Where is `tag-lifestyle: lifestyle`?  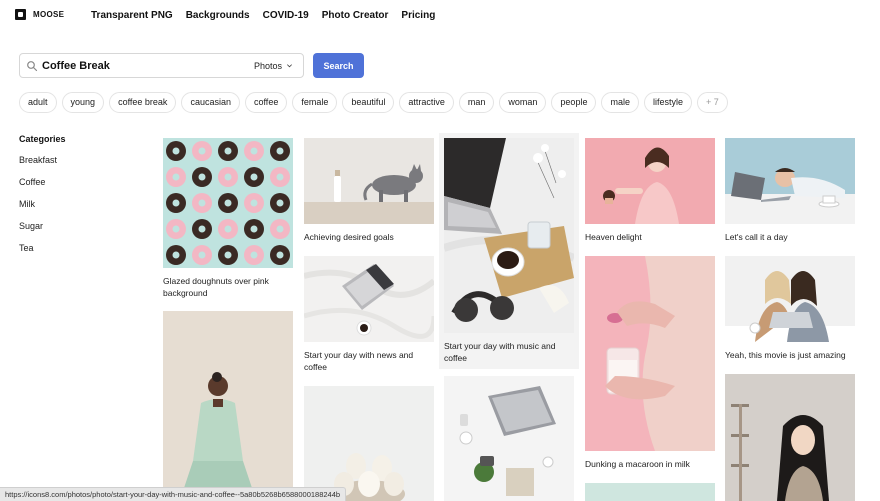
tag-lifestyle: lifestyle is located at coordinates (667, 102).